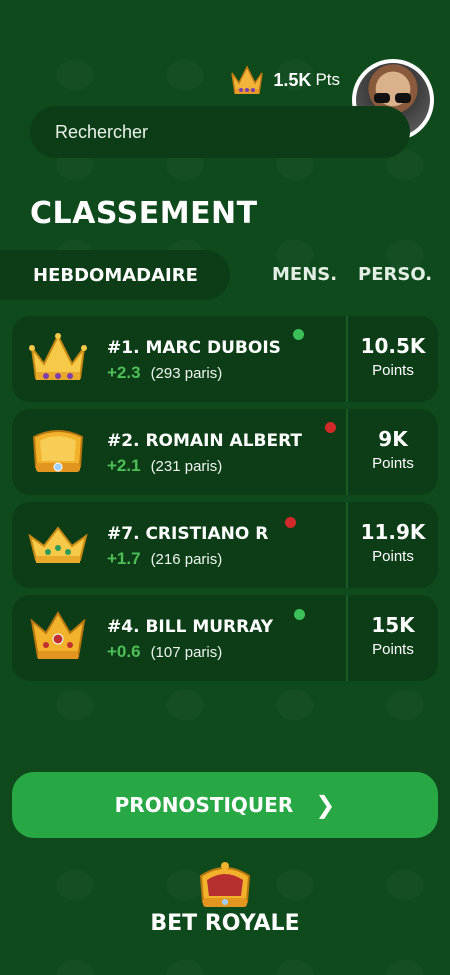 The width and height of the screenshot is (450, 975). Describe the element at coordinates (188, 534) in the screenshot. I see `player-name: #7. CRISTIANO R` at that location.